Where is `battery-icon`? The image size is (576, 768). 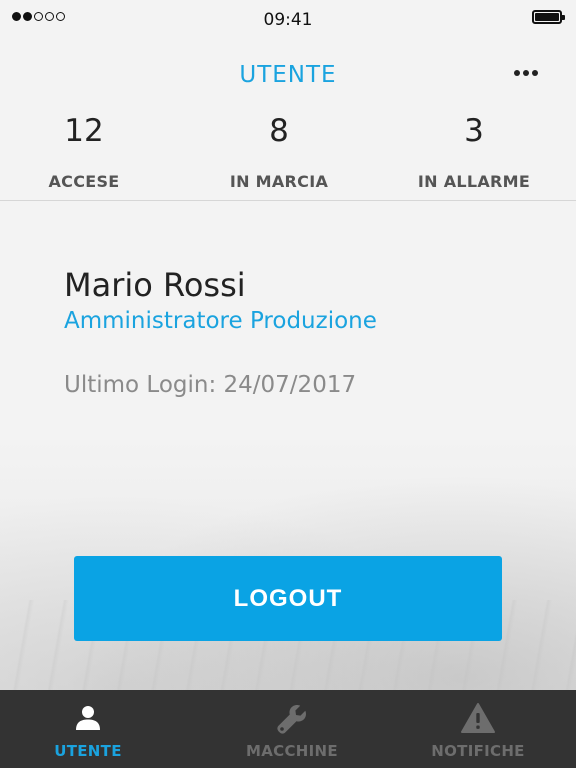 battery-icon is located at coordinates (548, 17).